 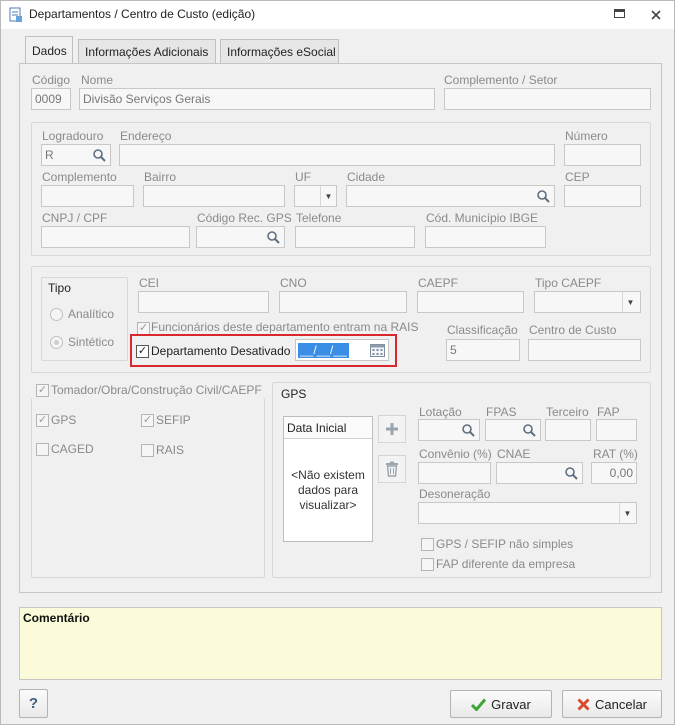 I want to click on telefone-label: Telefone, so click(x=319, y=218).